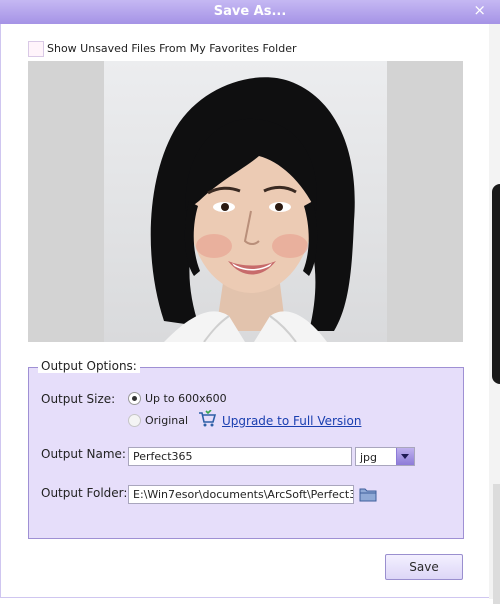 The width and height of the screenshot is (500, 604). What do you see at coordinates (496, 284) in the screenshot?
I see `background-image-edge` at bounding box center [496, 284].